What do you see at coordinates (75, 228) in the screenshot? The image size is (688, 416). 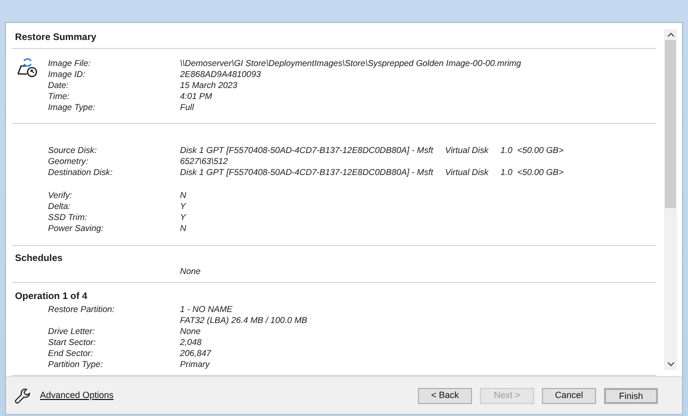 I see `field-label: Power Saving:` at bounding box center [75, 228].